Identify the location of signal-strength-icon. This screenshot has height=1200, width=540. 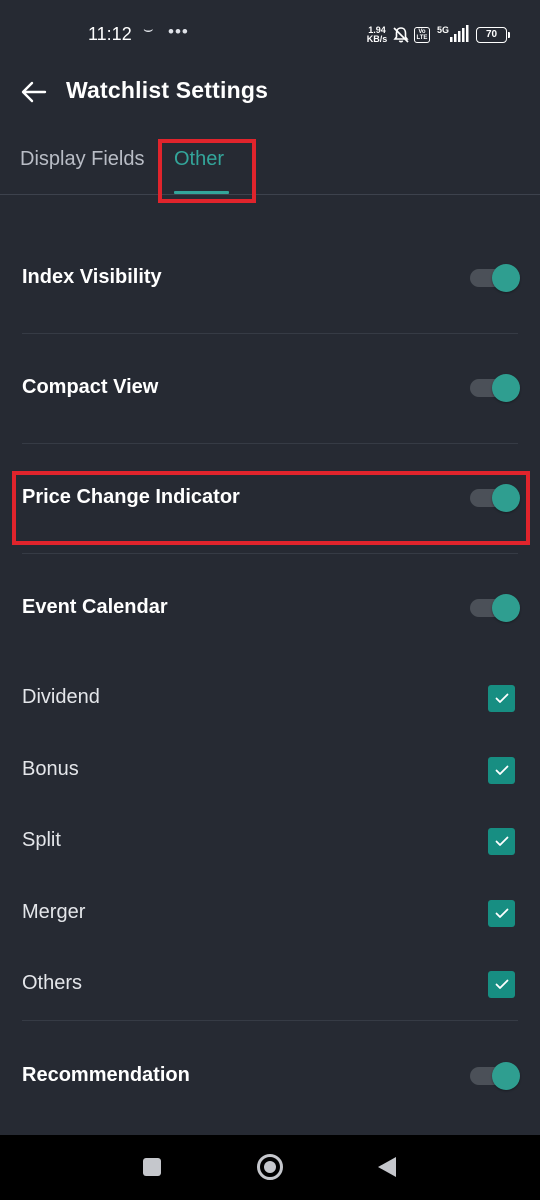
(459, 33).